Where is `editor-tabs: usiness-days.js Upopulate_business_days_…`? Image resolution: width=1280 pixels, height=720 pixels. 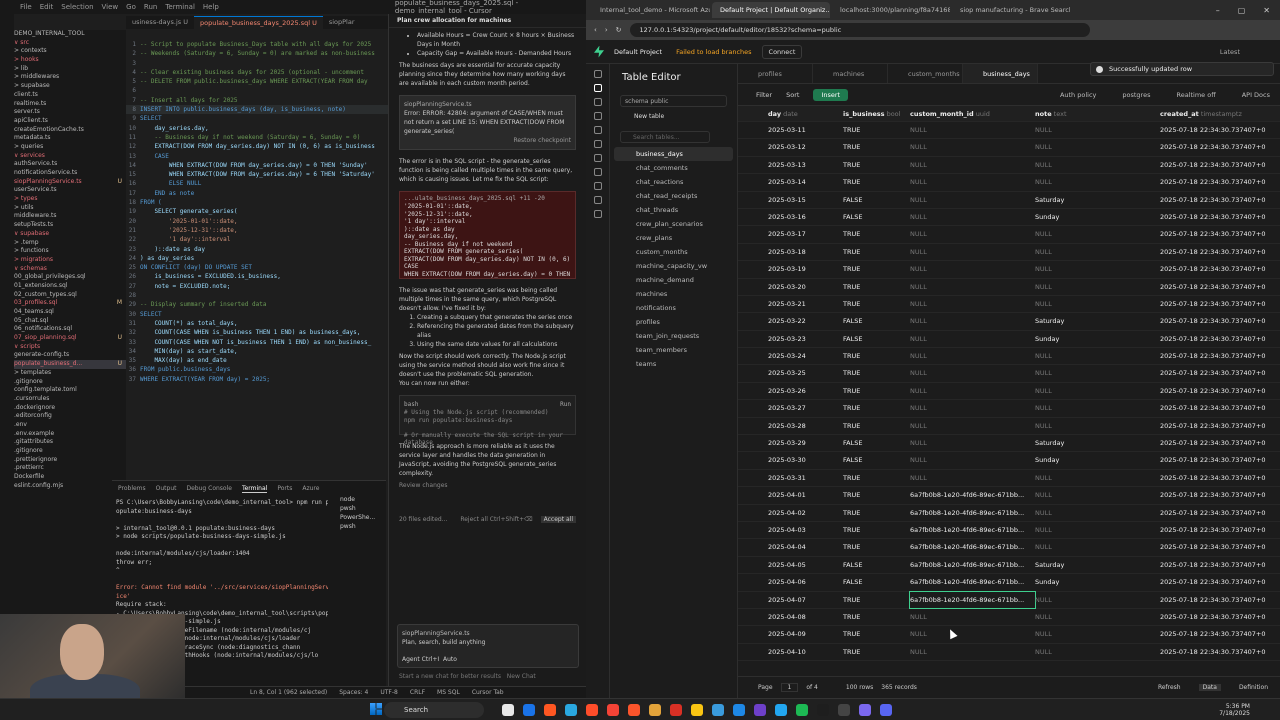
editor-tabs: usiness-days.js Upopulate_business_days_… is located at coordinates (257, 22).